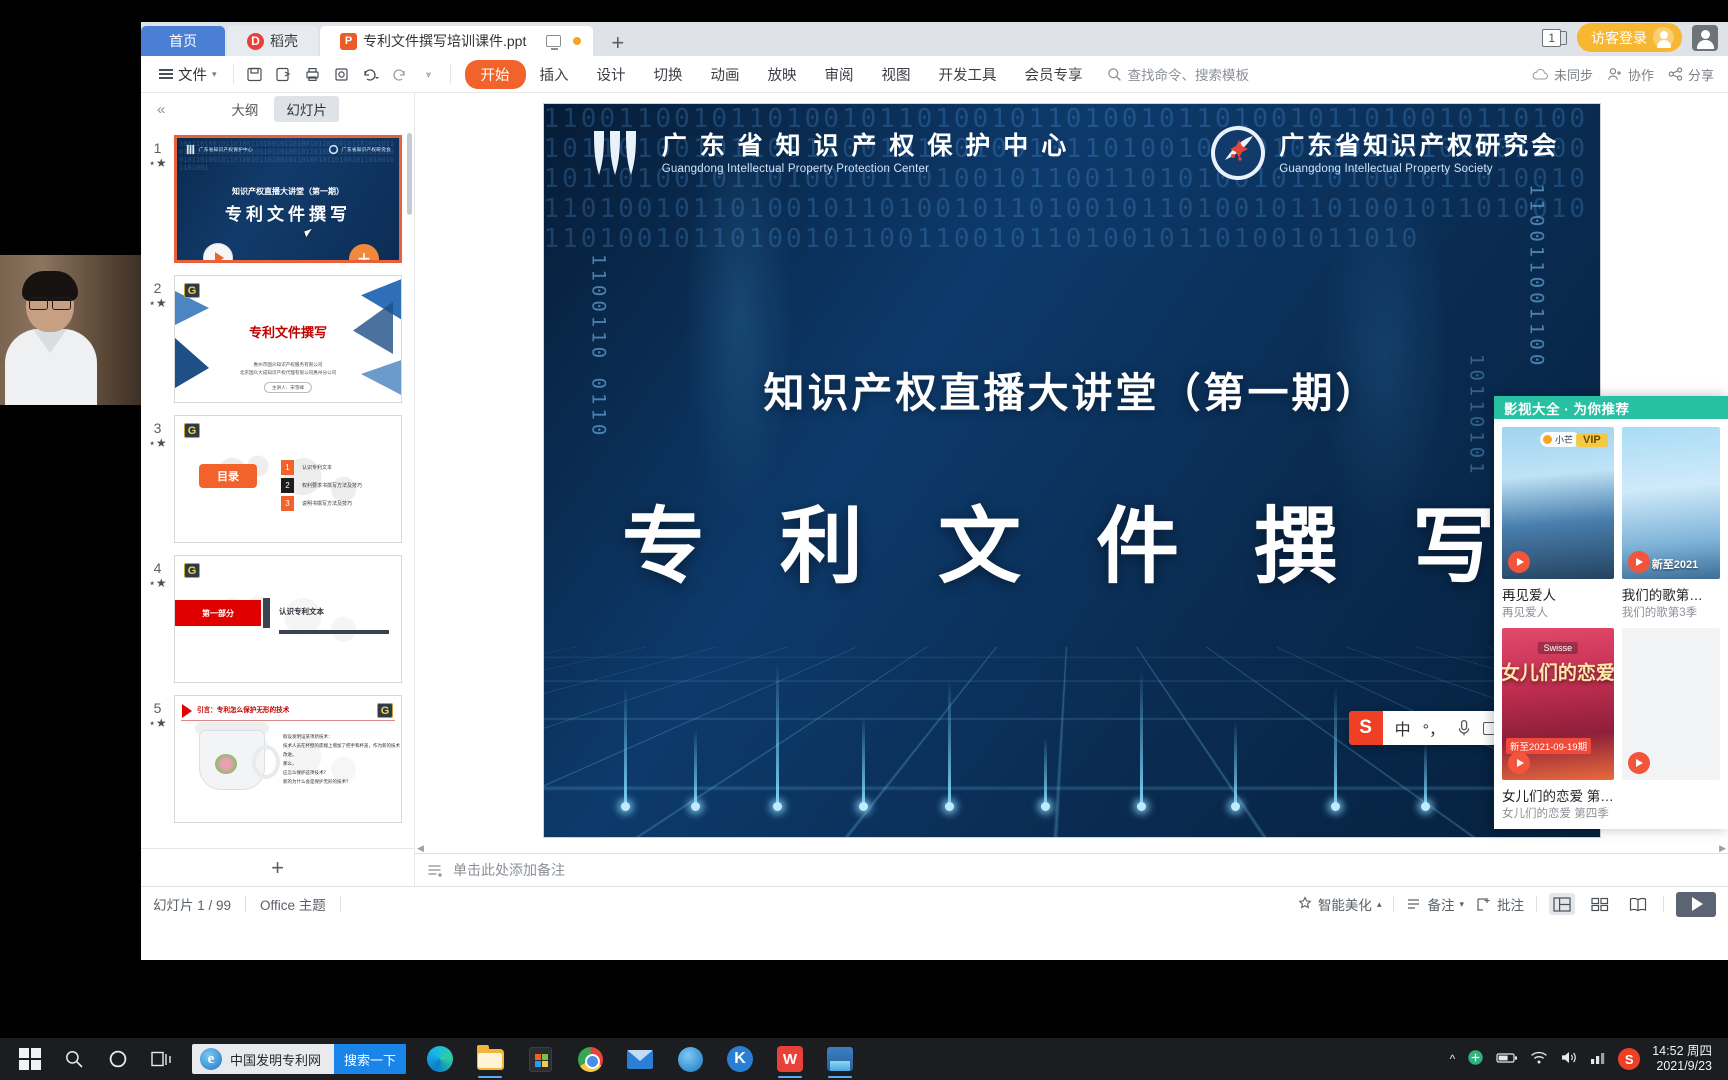 The height and width of the screenshot is (1080, 1728). I want to click on tab-count-value: 1, so click(1551, 37).